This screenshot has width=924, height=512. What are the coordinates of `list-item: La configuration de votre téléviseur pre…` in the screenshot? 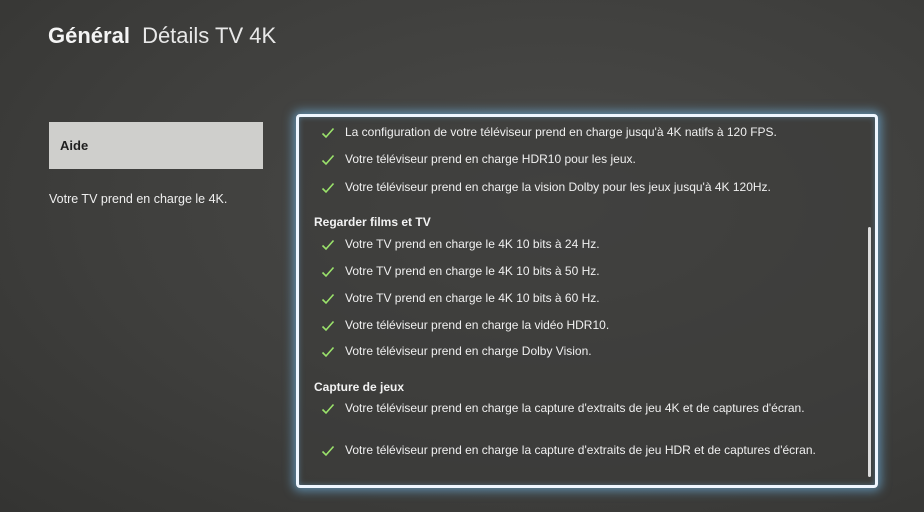 It's located at (586, 132).